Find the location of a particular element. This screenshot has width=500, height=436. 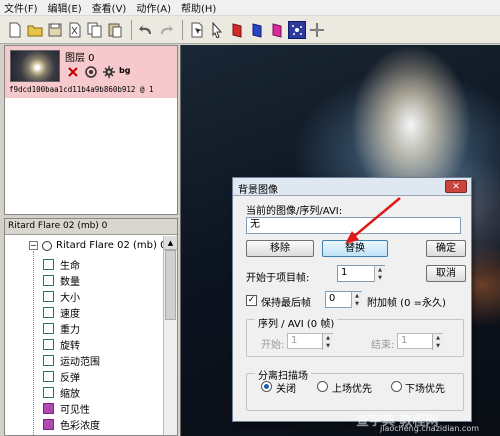

dialog-title: 背景图像 is located at coordinates (258, 190).